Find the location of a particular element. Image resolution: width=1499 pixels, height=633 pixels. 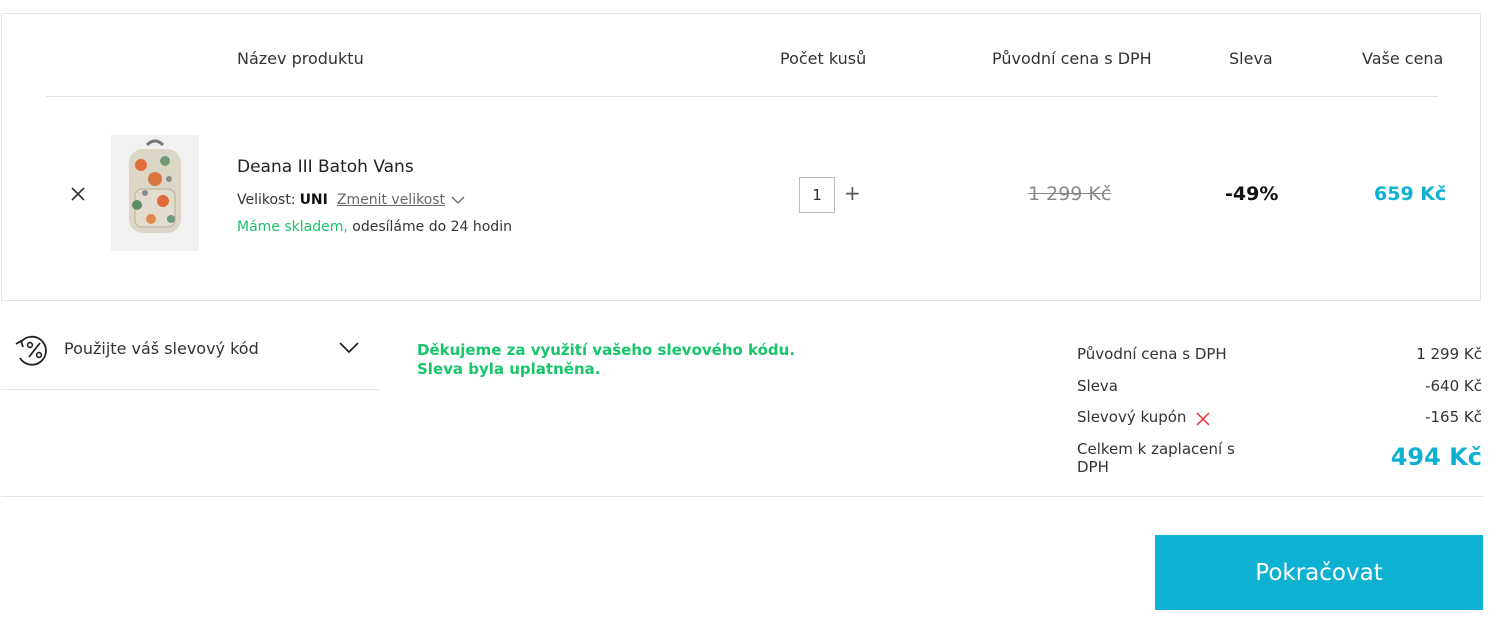

quantity-input: 1 is located at coordinates (817, 195).